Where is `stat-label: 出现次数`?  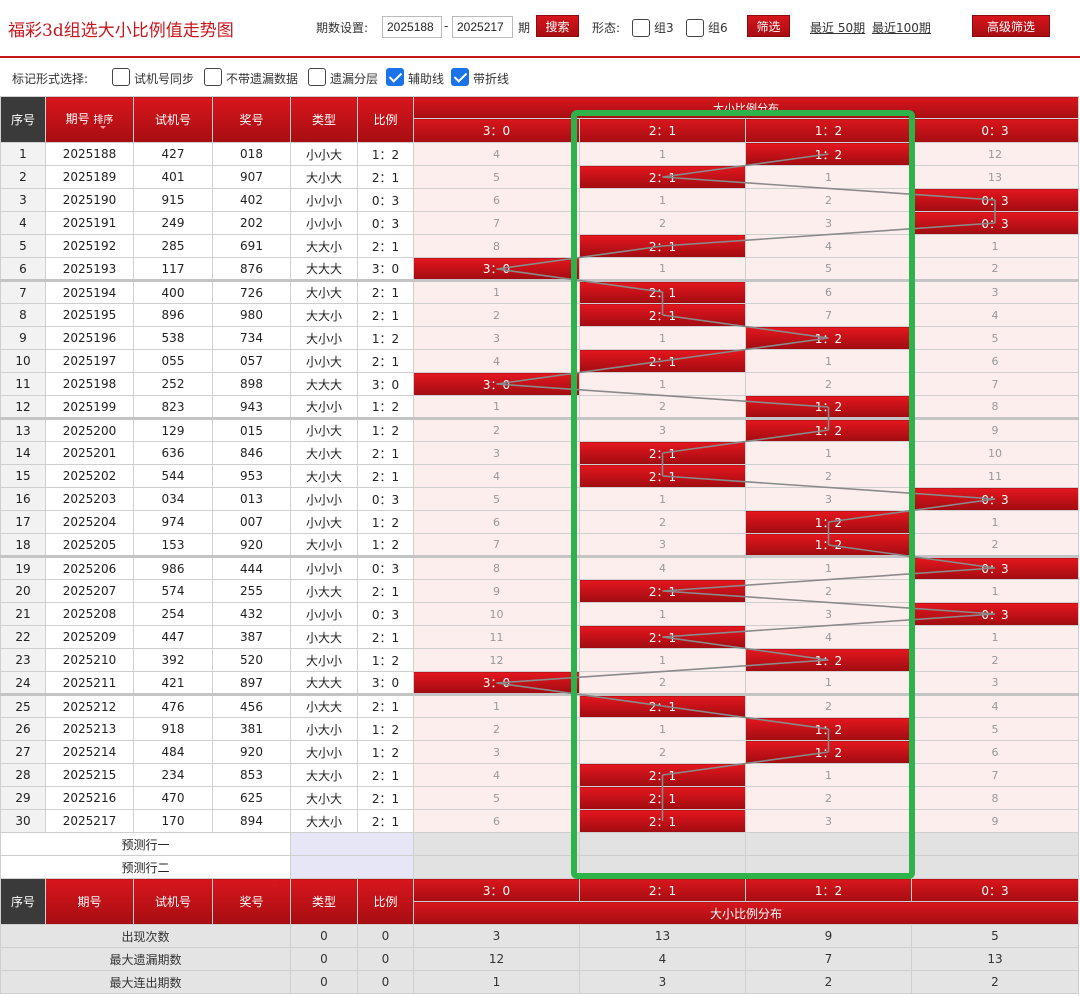 stat-label: 出现次数 is located at coordinates (145, 936).